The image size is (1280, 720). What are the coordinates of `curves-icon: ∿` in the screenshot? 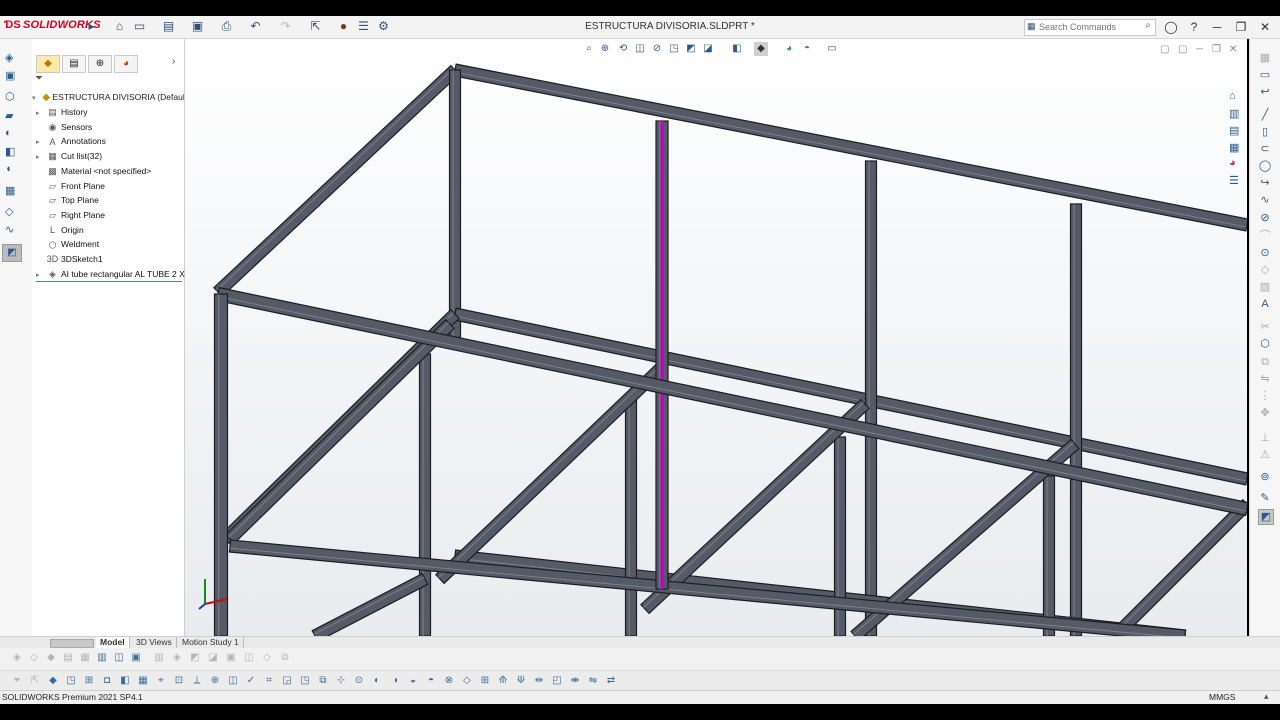 It's located at (9, 229).